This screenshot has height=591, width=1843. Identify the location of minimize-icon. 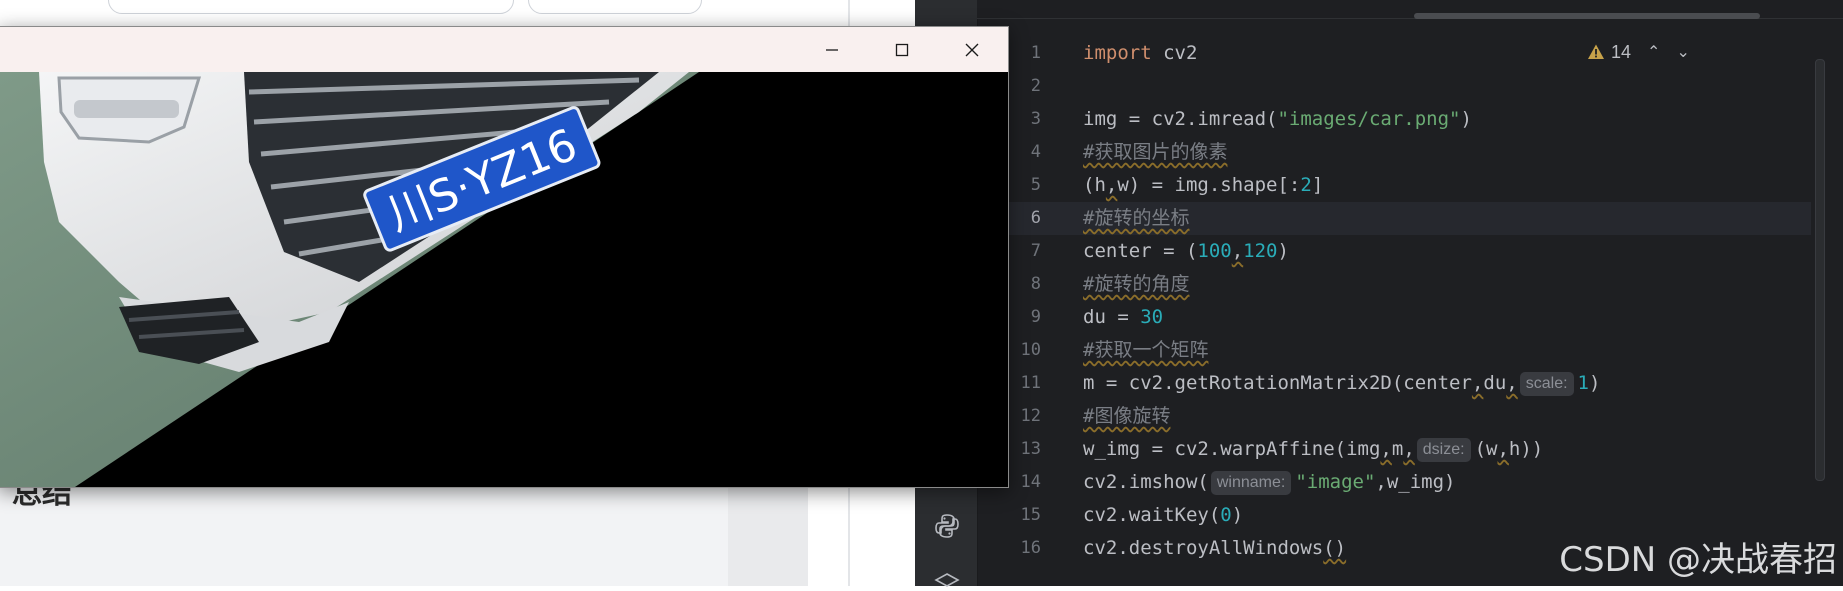
(832, 49).